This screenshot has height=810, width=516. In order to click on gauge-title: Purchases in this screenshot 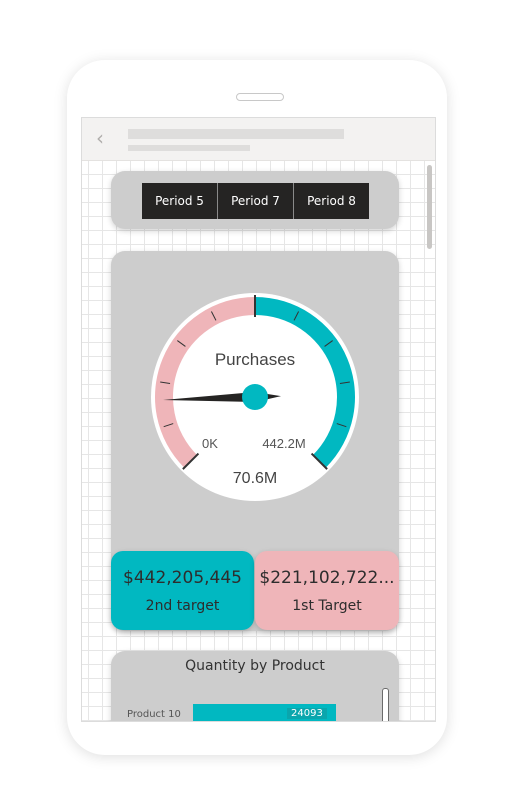, I will do `click(255, 359)`.